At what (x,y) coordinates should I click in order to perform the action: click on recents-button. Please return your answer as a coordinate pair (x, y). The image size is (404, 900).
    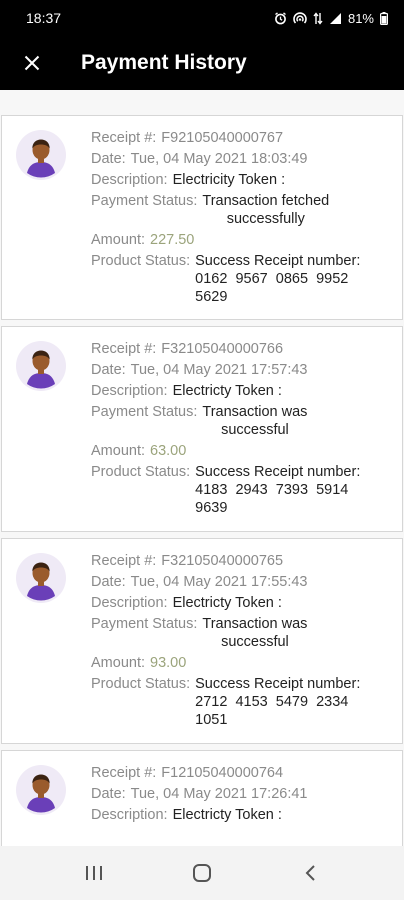
    Looking at the image, I should click on (94, 873).